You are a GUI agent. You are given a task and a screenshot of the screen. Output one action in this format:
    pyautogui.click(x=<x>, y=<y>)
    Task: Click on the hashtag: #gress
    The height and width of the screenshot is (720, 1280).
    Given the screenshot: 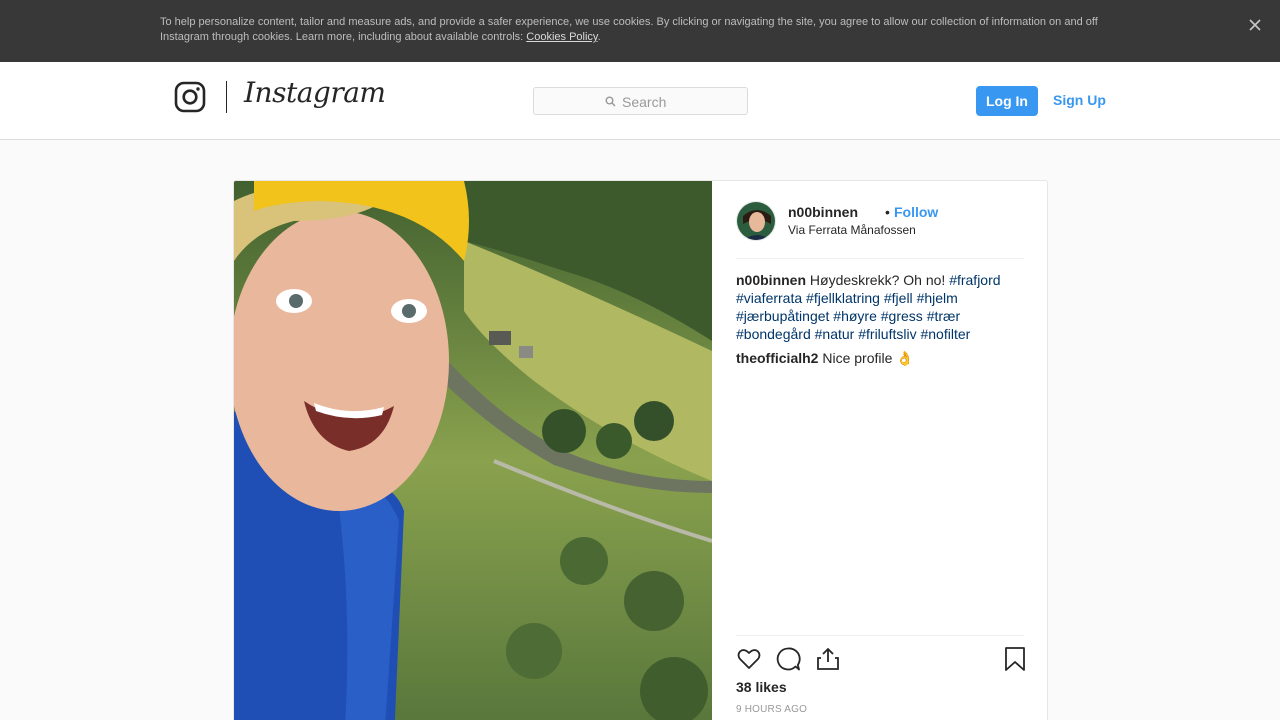 What is the action you would take?
    pyautogui.click(x=902, y=316)
    